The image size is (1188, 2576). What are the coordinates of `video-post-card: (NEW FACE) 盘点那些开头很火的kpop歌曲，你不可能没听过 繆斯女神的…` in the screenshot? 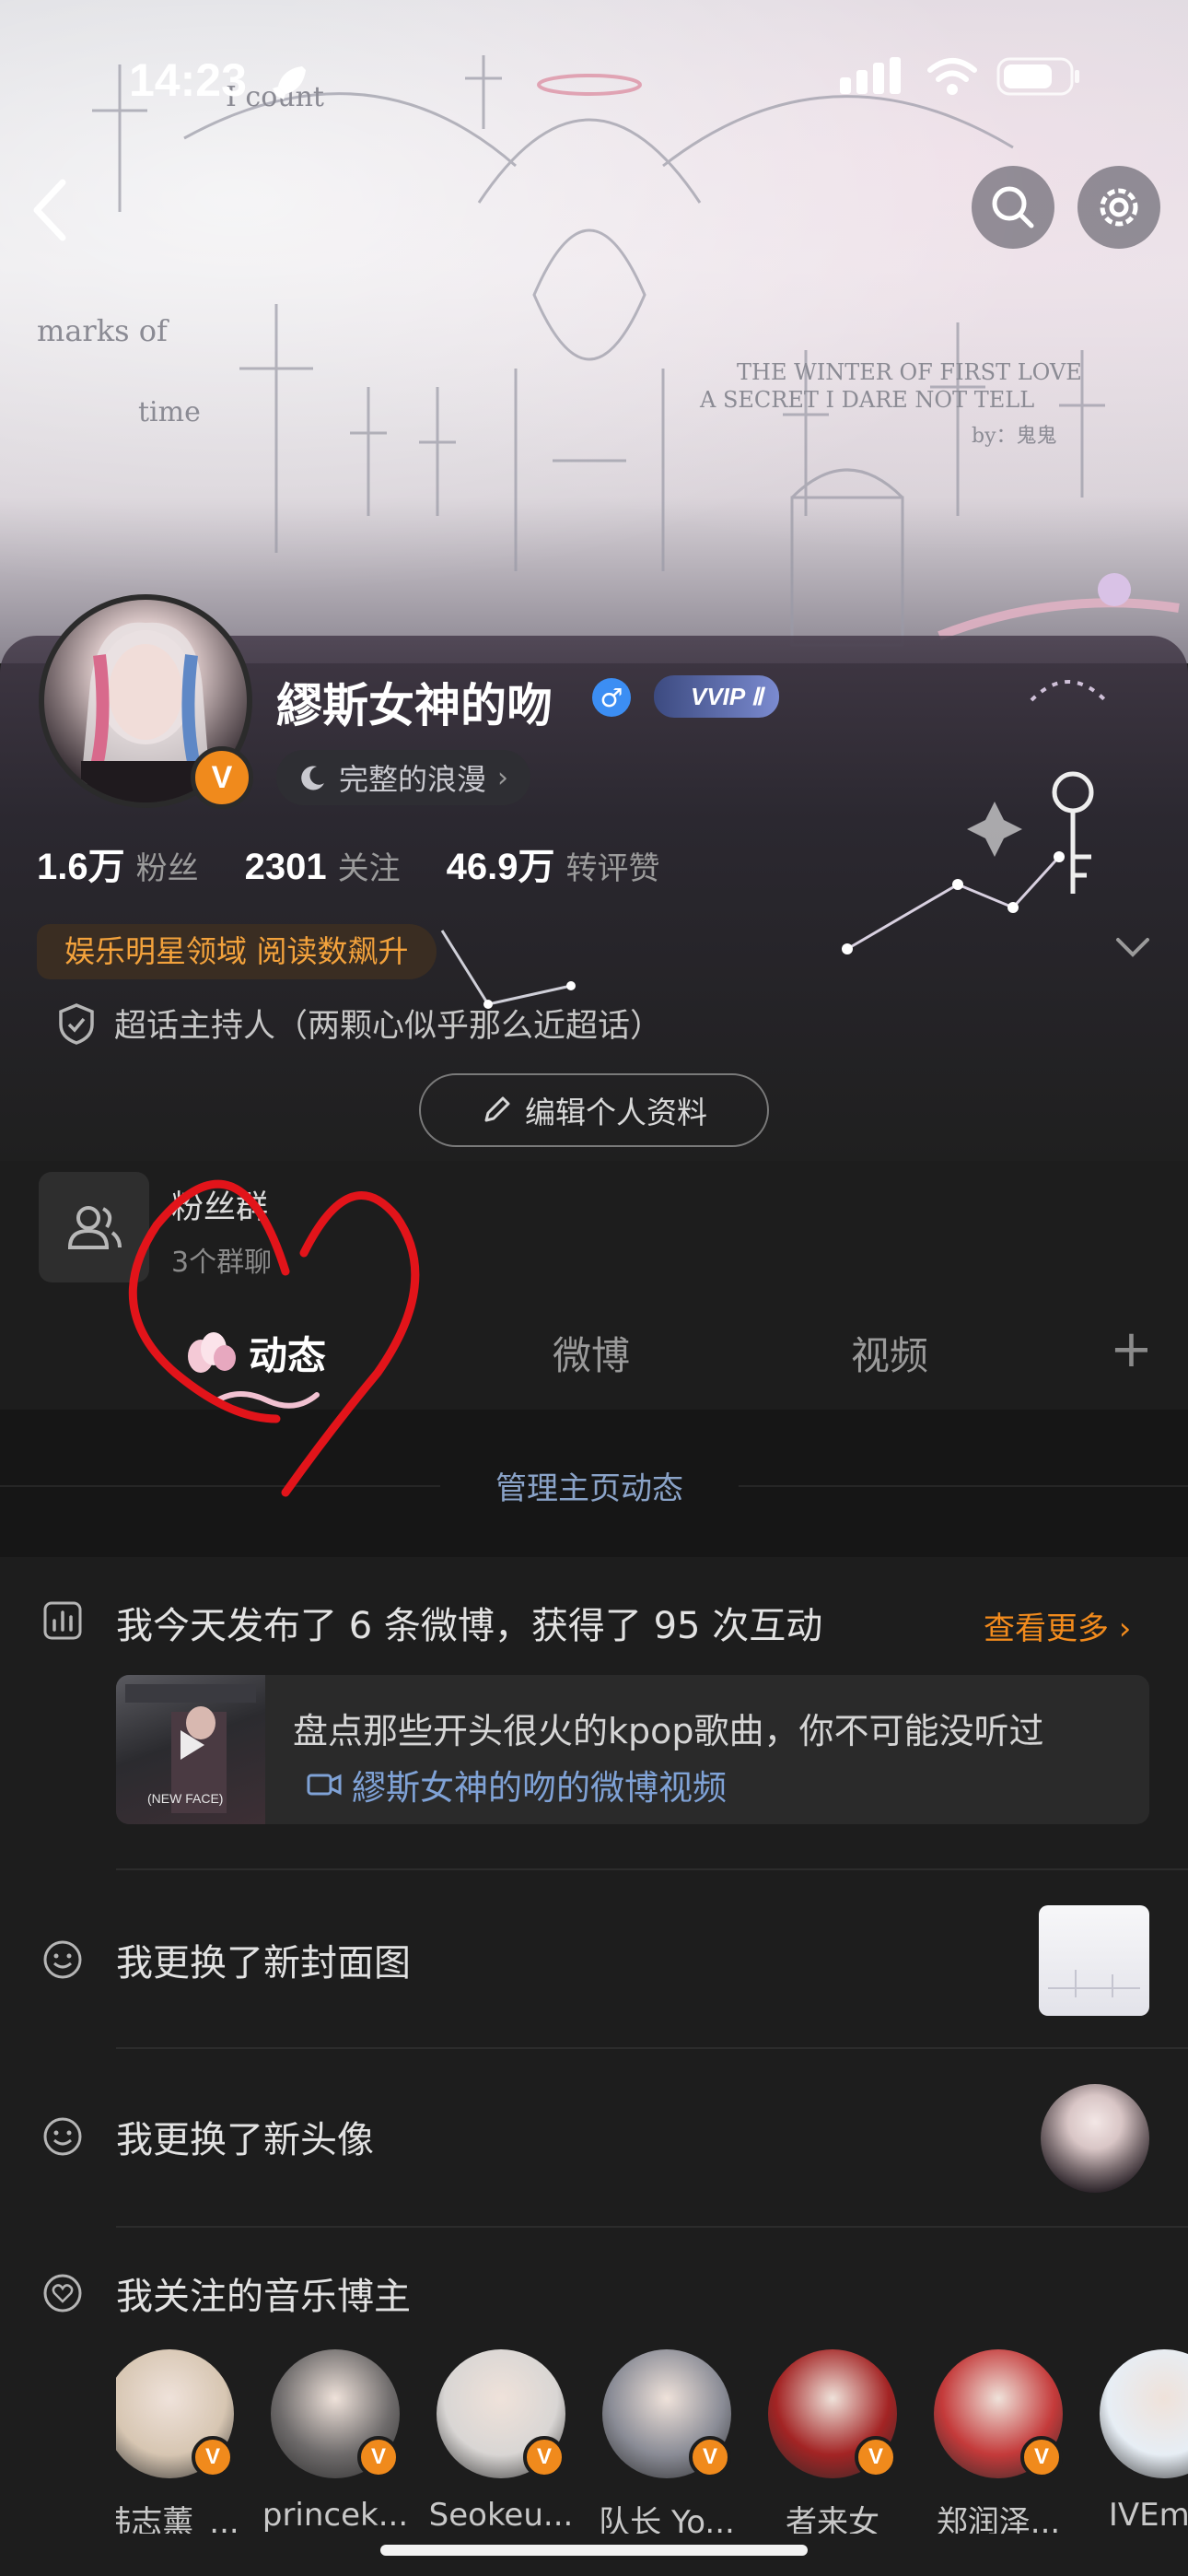 It's located at (632, 1749).